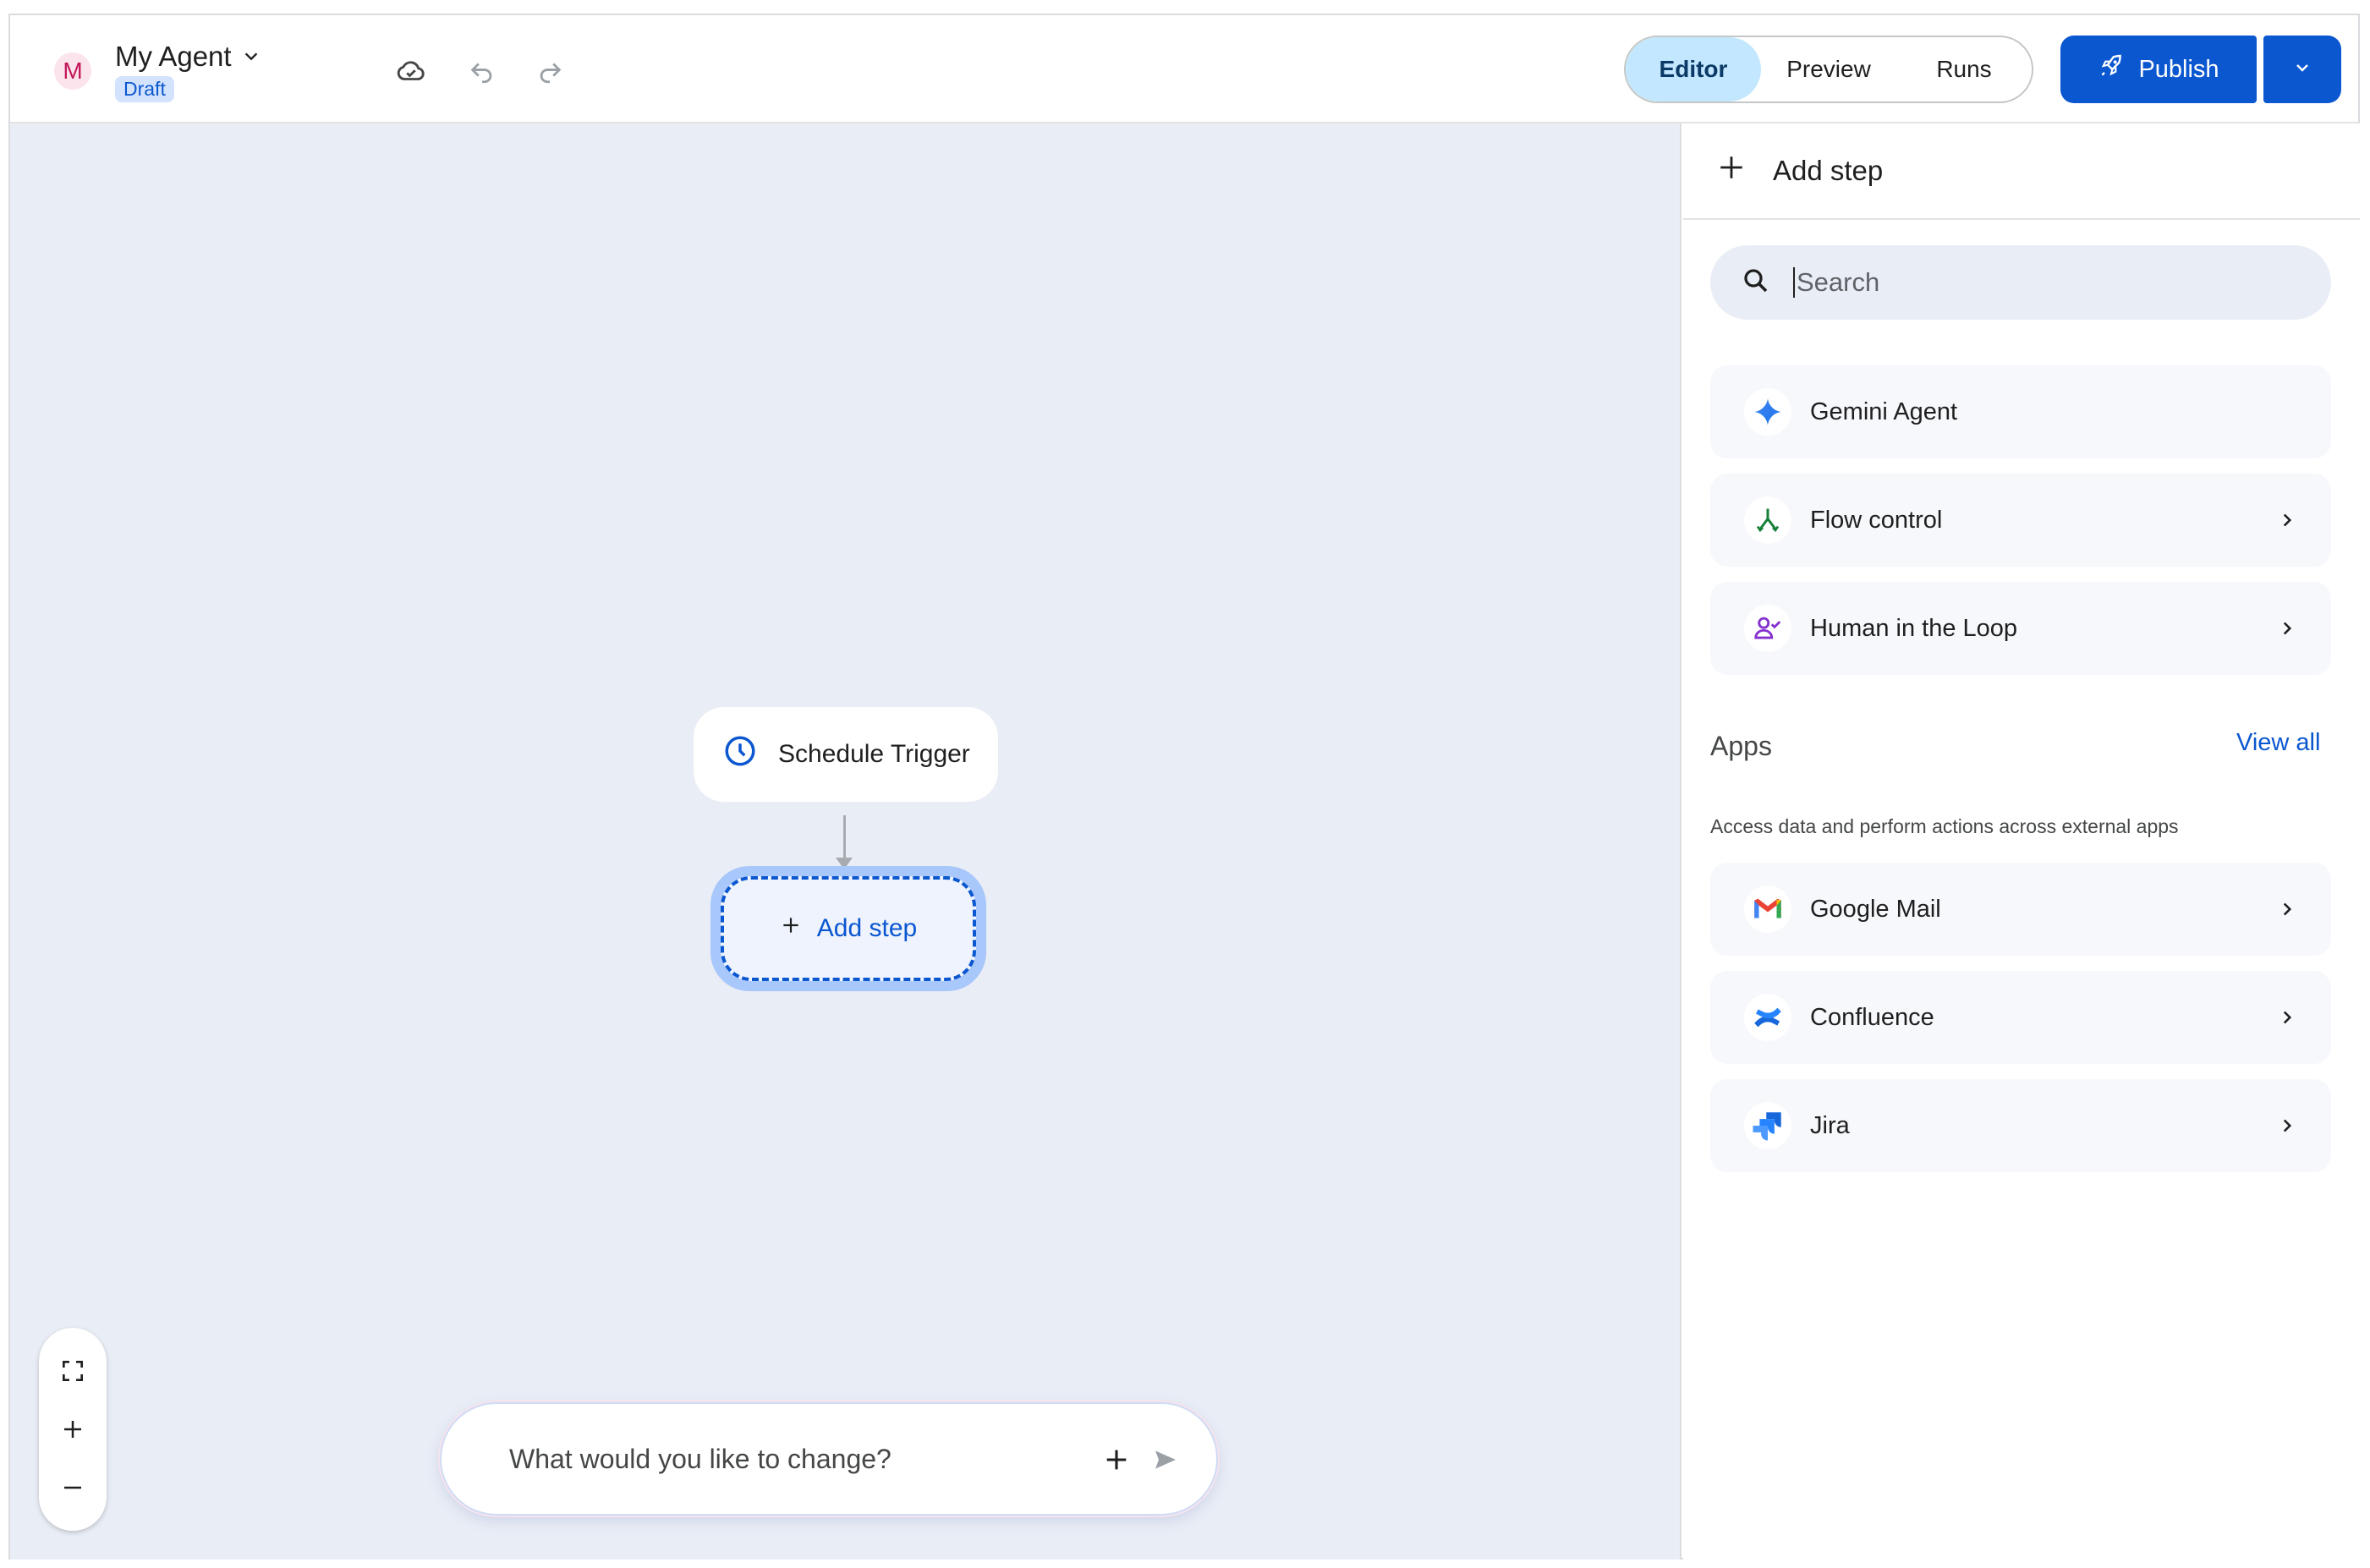 This screenshot has width=2370, height=1568. Describe the element at coordinates (2020, 1017) in the screenshot. I see `app-item-confluence: Confluence` at that location.